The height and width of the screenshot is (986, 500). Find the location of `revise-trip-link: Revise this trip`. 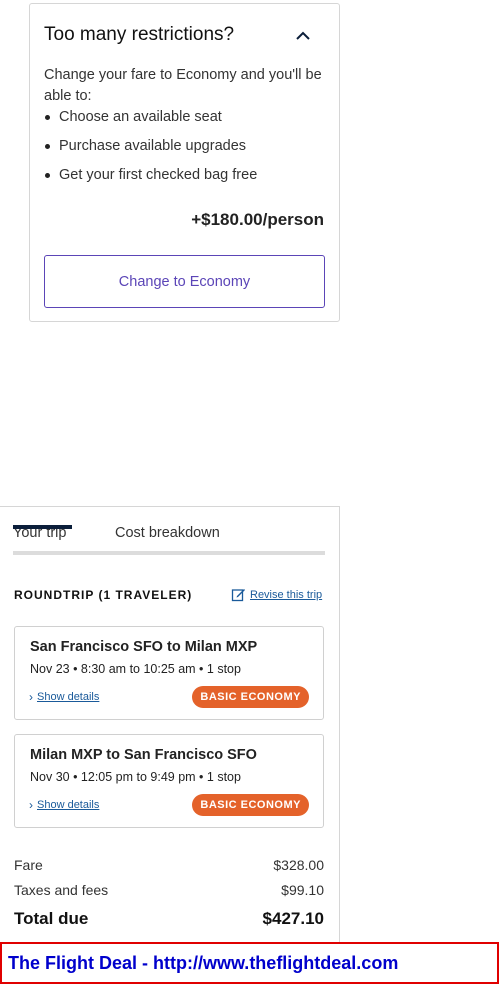

revise-trip-link: Revise this trip is located at coordinates (276, 594).